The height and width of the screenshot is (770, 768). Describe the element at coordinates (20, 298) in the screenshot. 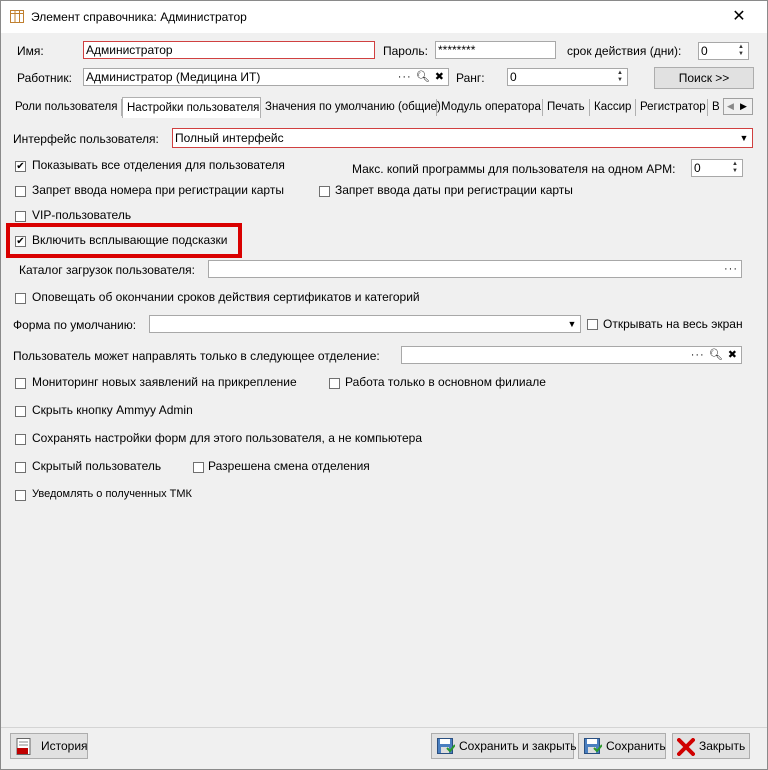

I see `notify-certs-checkbox` at that location.